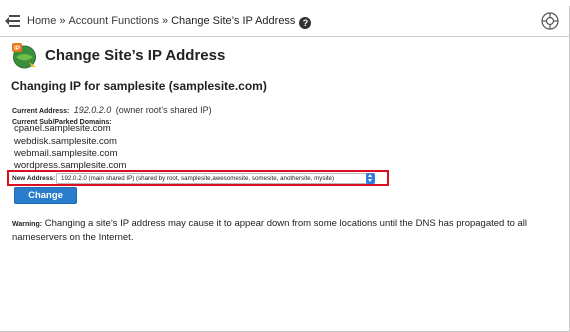 This screenshot has width=570, height=332. Describe the element at coordinates (65, 141) in the screenshot. I see `domain-item: webdisk.samplesite.com` at that location.